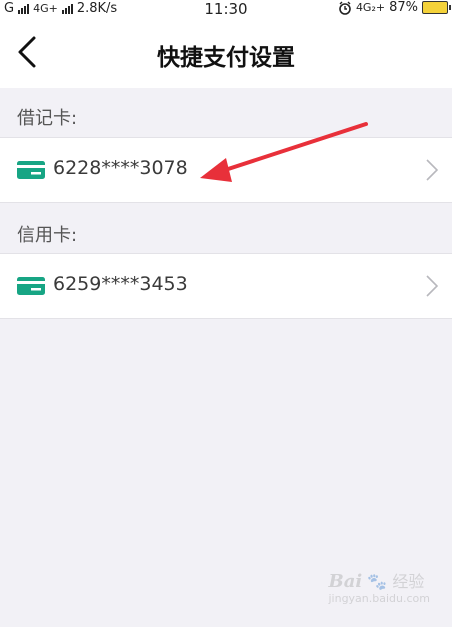 This screenshot has width=452, height=627. Describe the element at coordinates (226, 58) in the screenshot. I see `page-title: 快捷支付设置` at that location.